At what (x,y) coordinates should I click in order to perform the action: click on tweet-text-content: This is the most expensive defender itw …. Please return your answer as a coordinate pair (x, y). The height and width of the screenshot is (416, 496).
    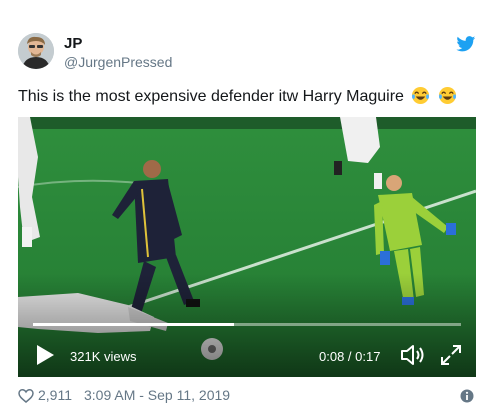
    Looking at the image, I should click on (211, 96).